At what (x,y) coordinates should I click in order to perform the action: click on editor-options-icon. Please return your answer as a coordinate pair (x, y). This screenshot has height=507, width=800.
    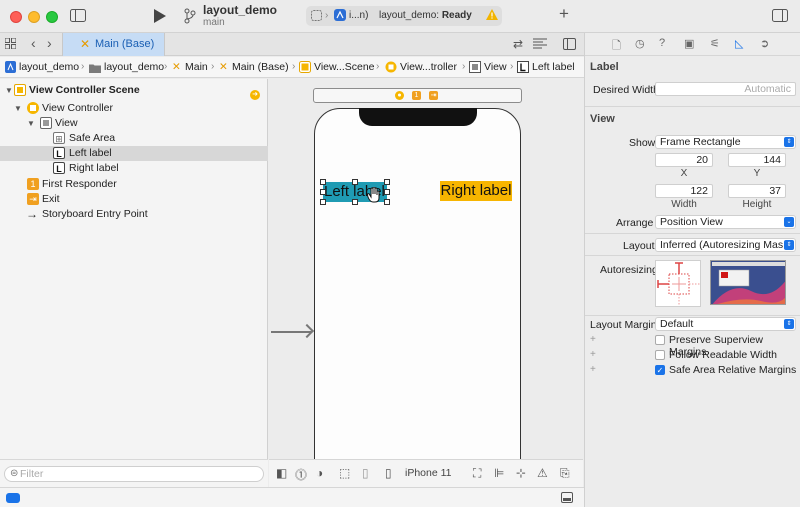
    Looking at the image, I should click on (540, 45).